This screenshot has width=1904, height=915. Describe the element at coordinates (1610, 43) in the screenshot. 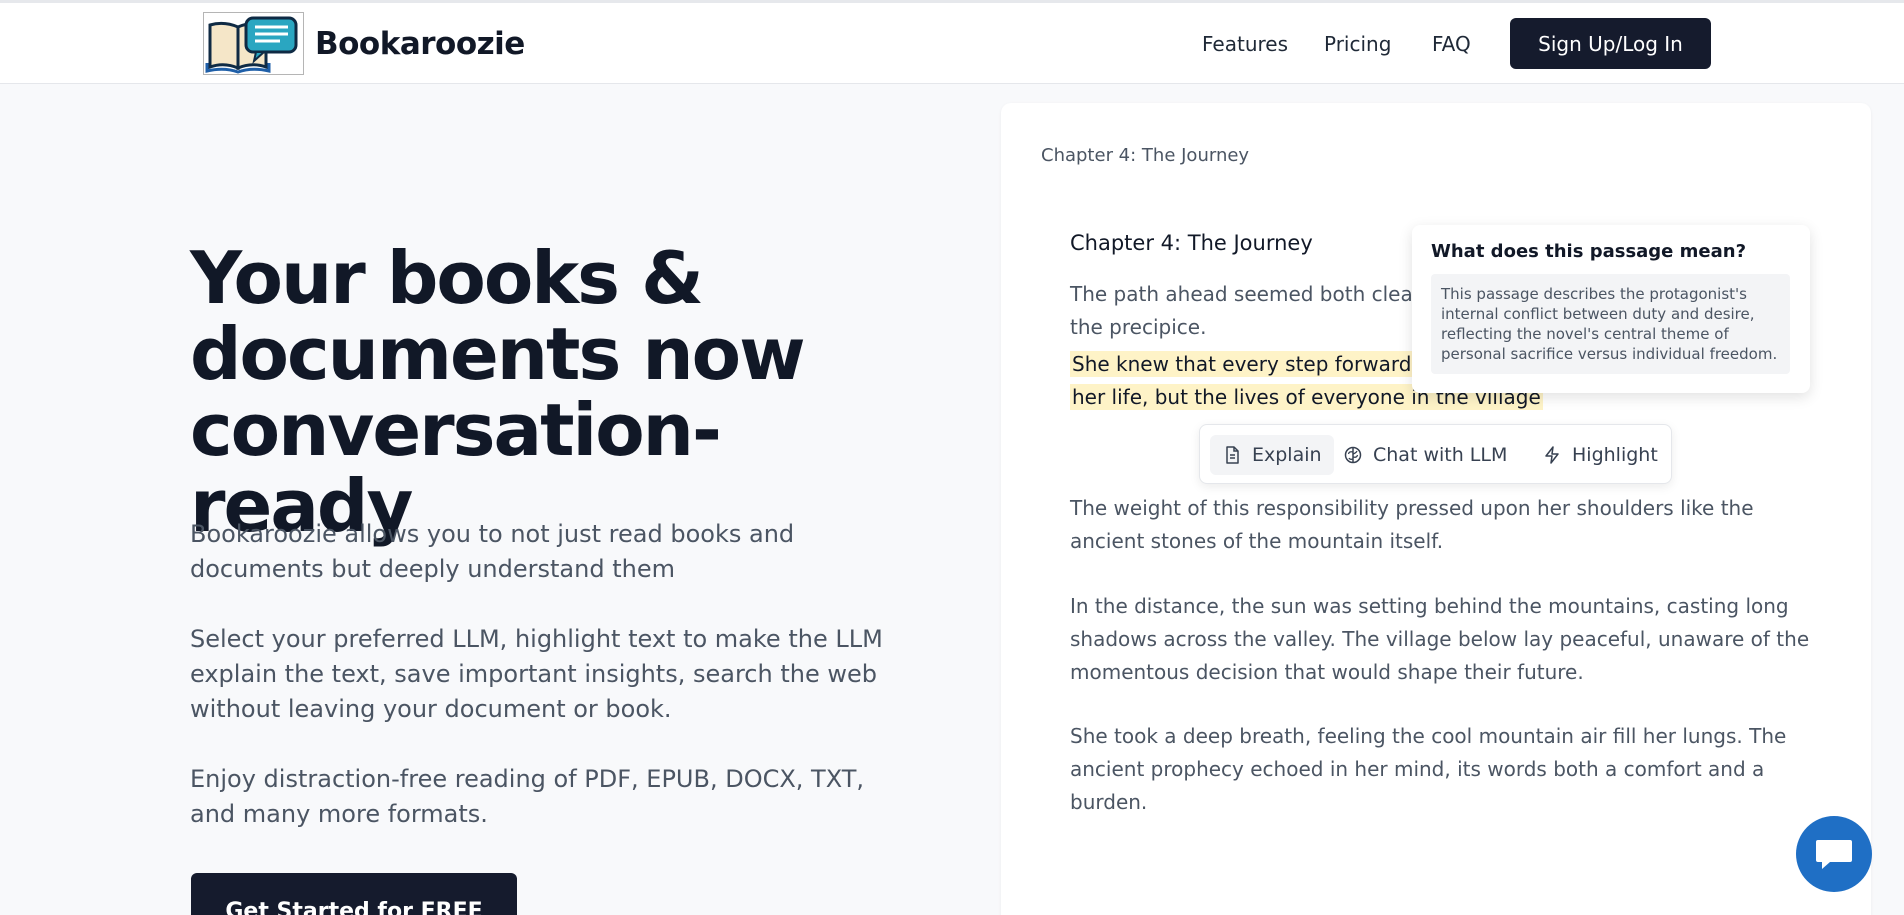

I see `signup-login-button: Sign Up/Log In` at that location.